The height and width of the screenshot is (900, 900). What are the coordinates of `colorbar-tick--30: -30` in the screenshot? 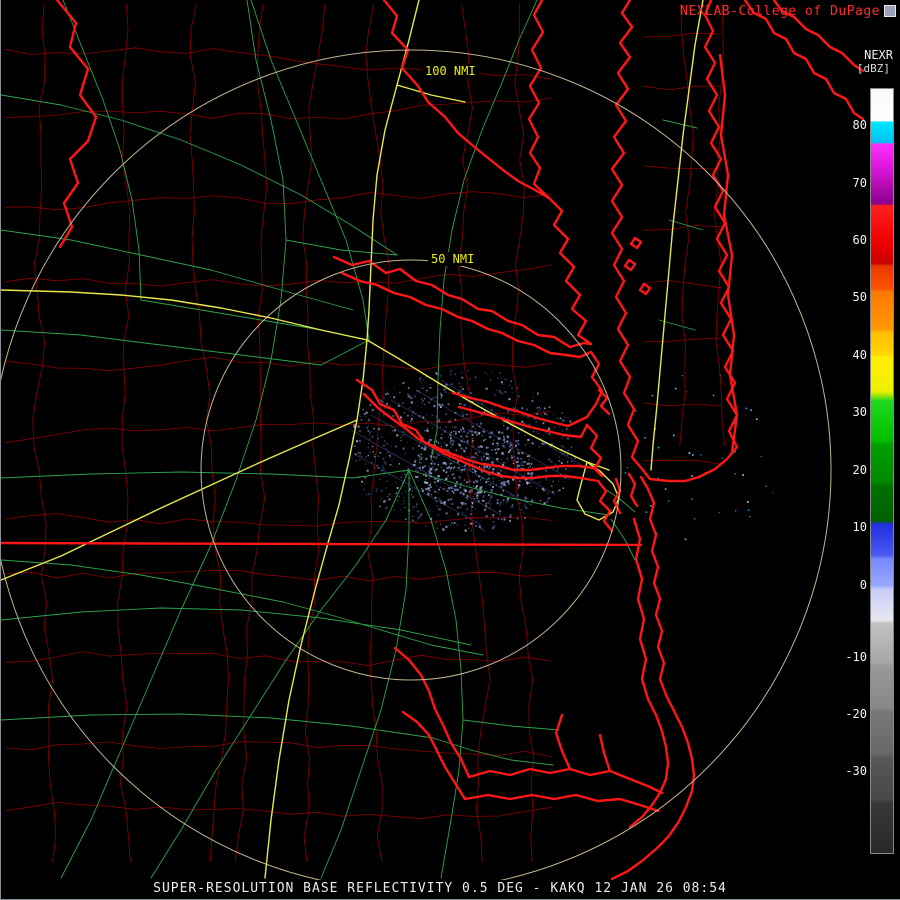 It's located at (856, 771).